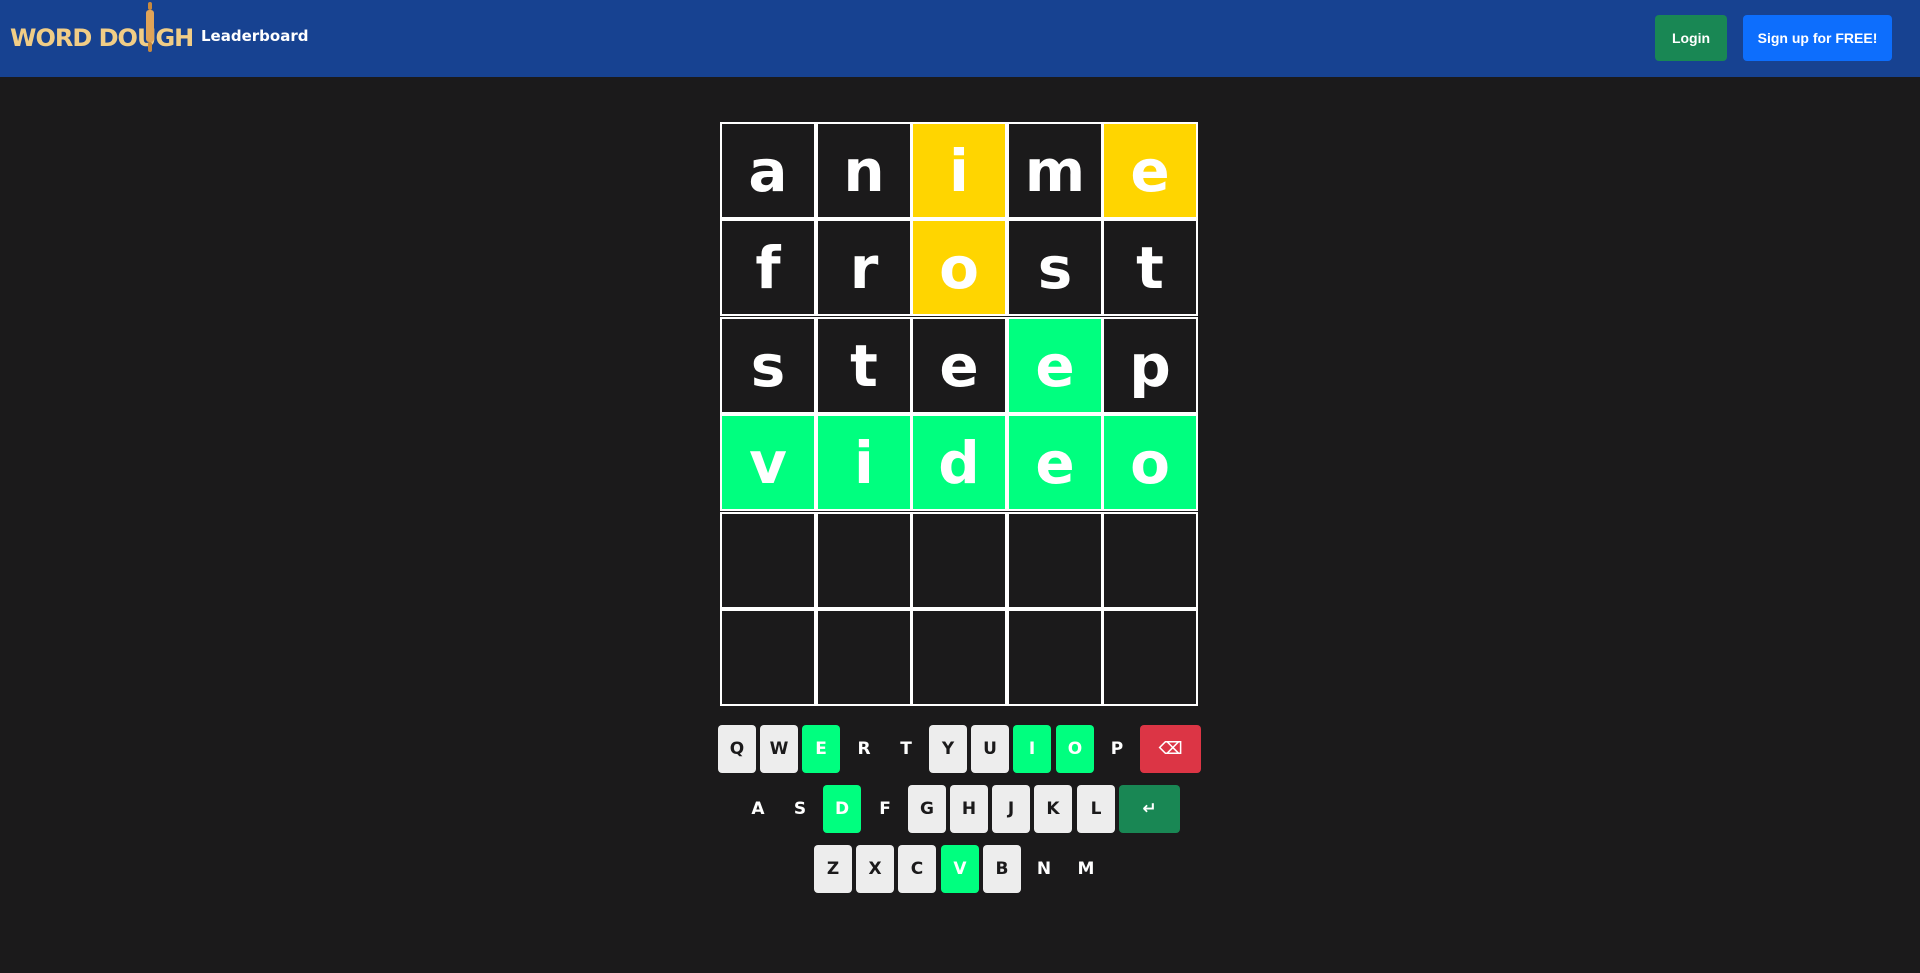 The image size is (1920, 973). I want to click on key-j: J, so click(1011, 809).